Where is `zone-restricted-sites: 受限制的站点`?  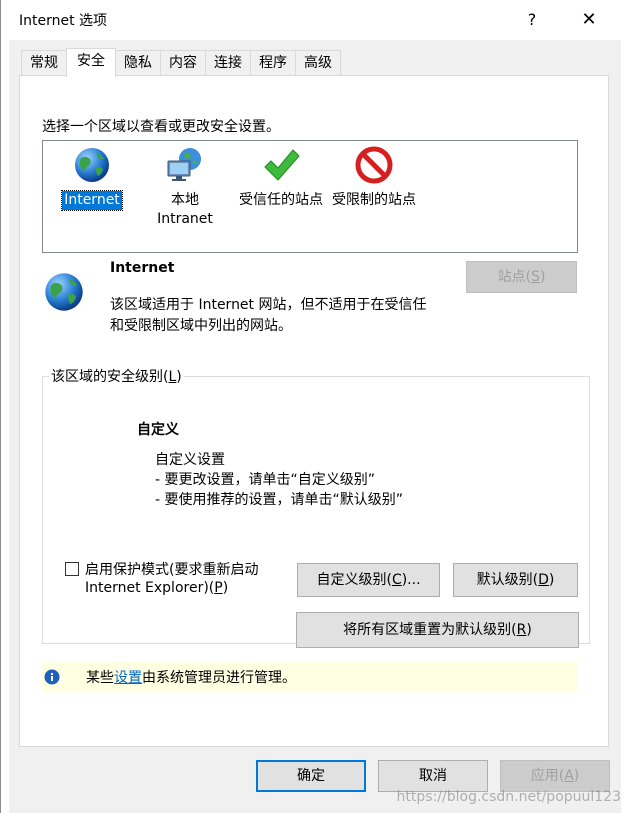 zone-restricted-sites: 受限制的站点 is located at coordinates (374, 177).